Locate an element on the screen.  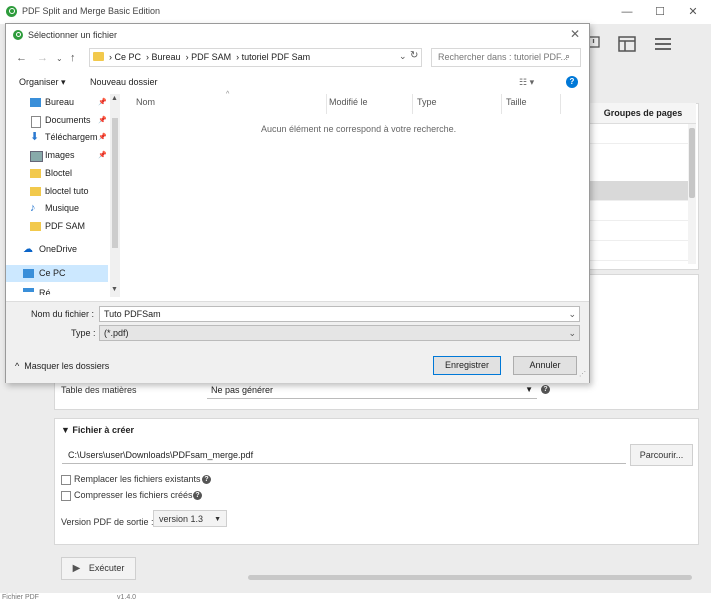
search-box: Rechercher dans : tutoriel PDF... ⌕ is located at coordinates (506, 57).